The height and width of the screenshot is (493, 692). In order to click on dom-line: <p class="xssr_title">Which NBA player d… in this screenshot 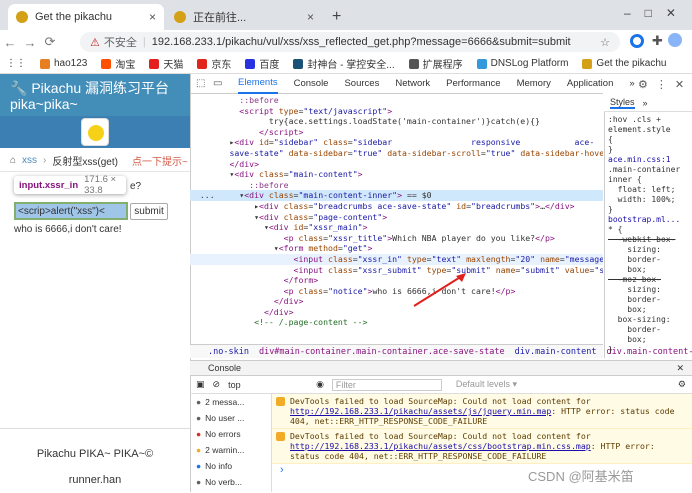, I will do `click(396, 238)`.